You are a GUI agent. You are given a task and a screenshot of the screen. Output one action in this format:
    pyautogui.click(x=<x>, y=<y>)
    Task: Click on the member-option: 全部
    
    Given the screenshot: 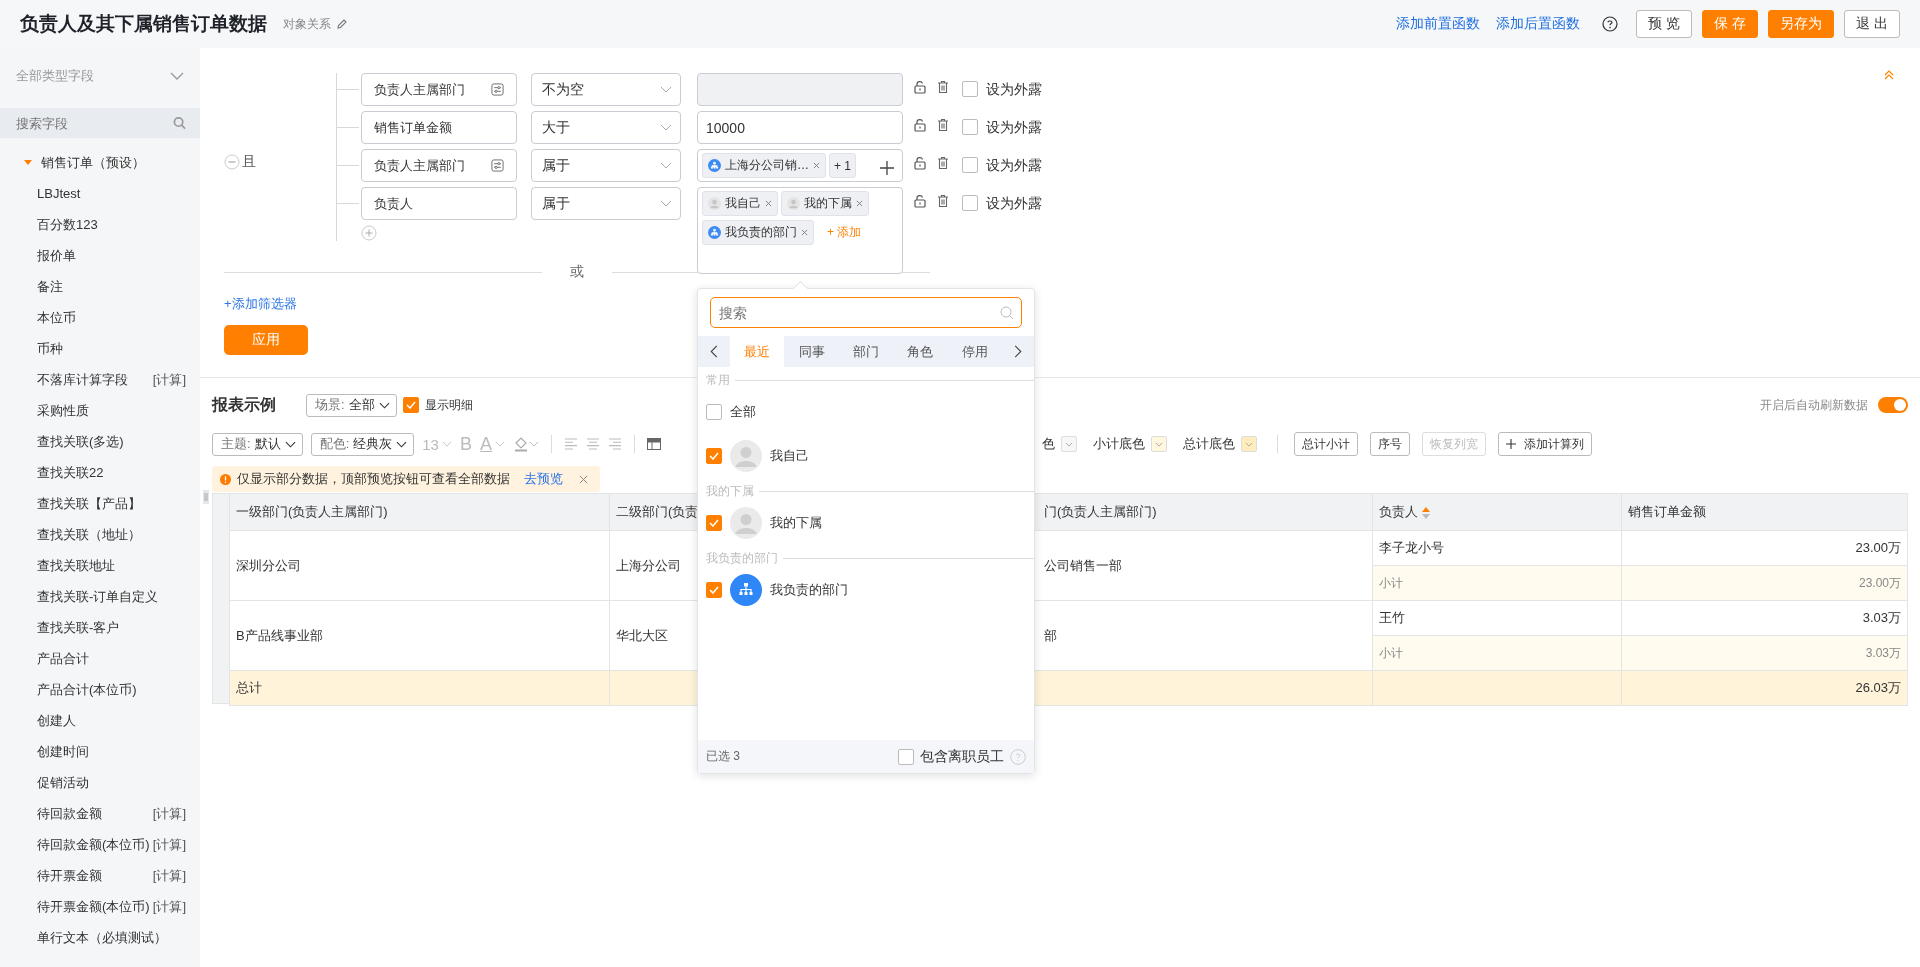 What is the action you would take?
    pyautogui.click(x=743, y=412)
    